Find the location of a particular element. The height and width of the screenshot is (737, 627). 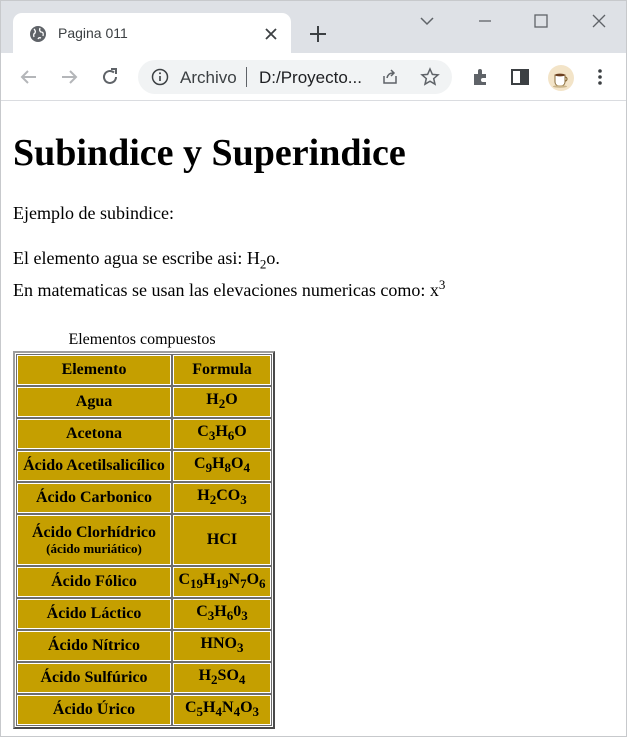

element-name: Ácido Nítrico is located at coordinates (94, 645).